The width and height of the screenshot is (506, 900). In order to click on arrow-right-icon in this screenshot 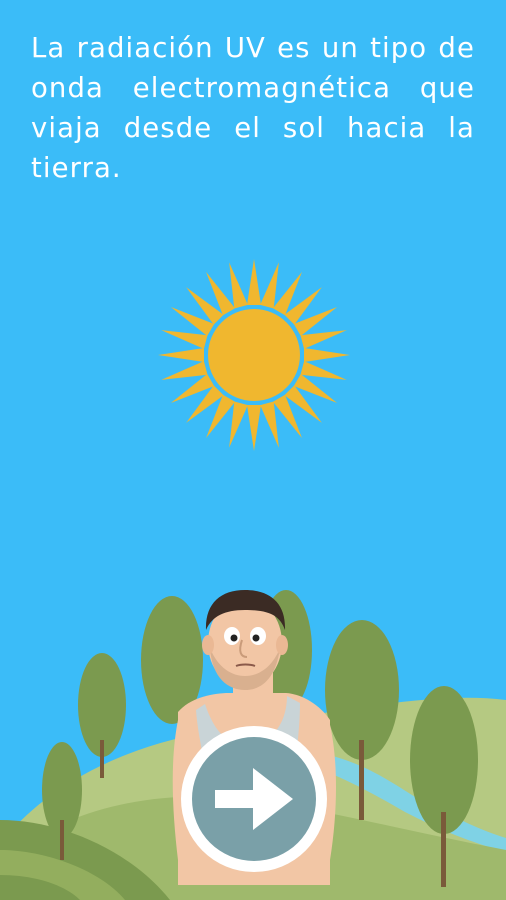, I will do `click(254, 799)`.